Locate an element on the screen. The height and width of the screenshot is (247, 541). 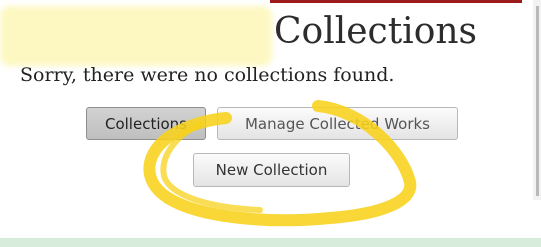
manage-collected-works-button: Manage Collected Works is located at coordinates (337, 123).